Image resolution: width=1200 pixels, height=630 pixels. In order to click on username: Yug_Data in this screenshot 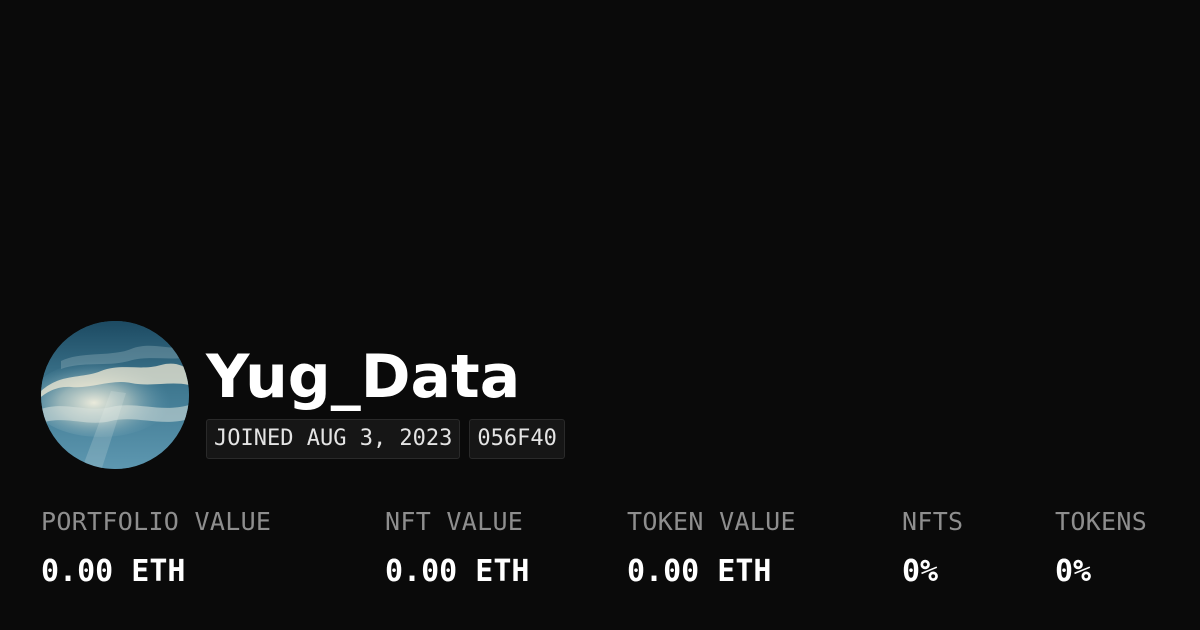, I will do `click(363, 377)`.